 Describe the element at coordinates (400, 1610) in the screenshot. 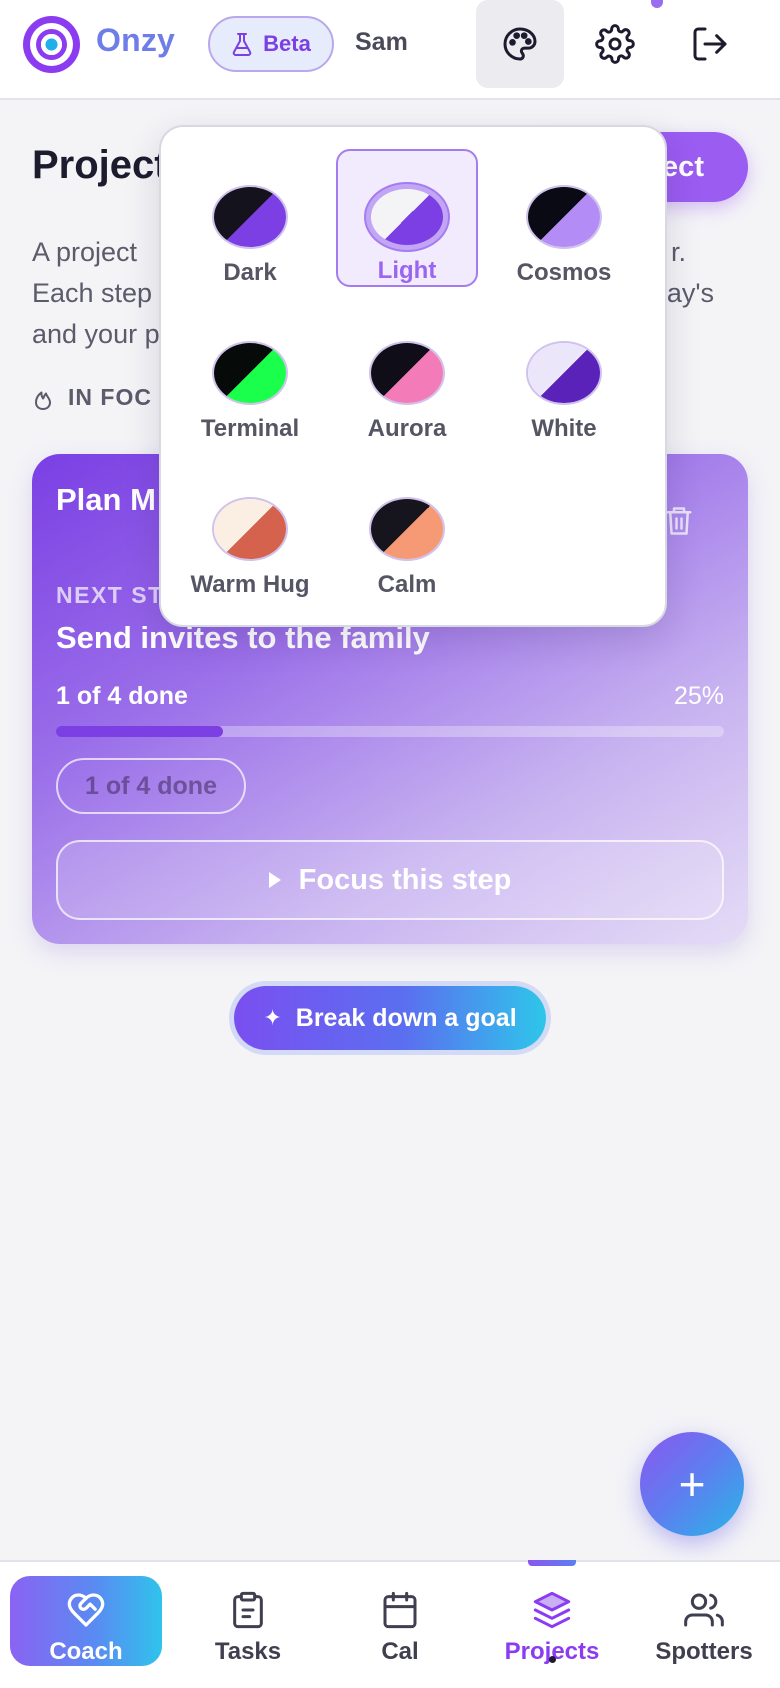

I see `calendar-icon` at that location.